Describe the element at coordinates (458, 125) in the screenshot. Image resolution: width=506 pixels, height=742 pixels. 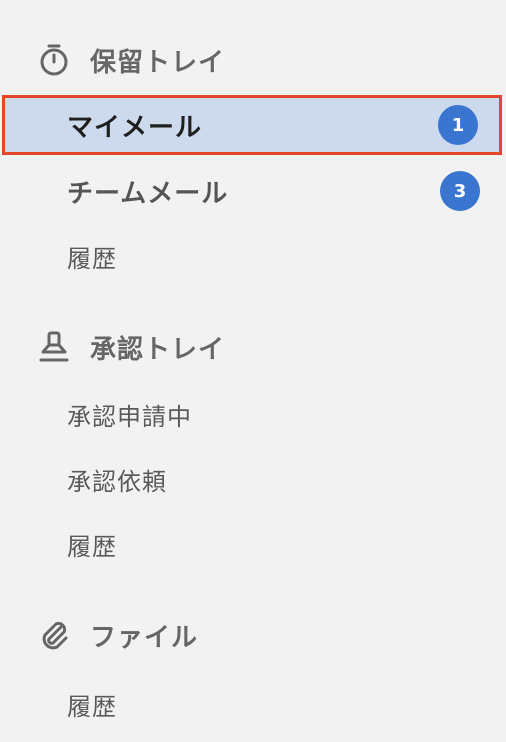
I see `count-badge: 1` at that location.